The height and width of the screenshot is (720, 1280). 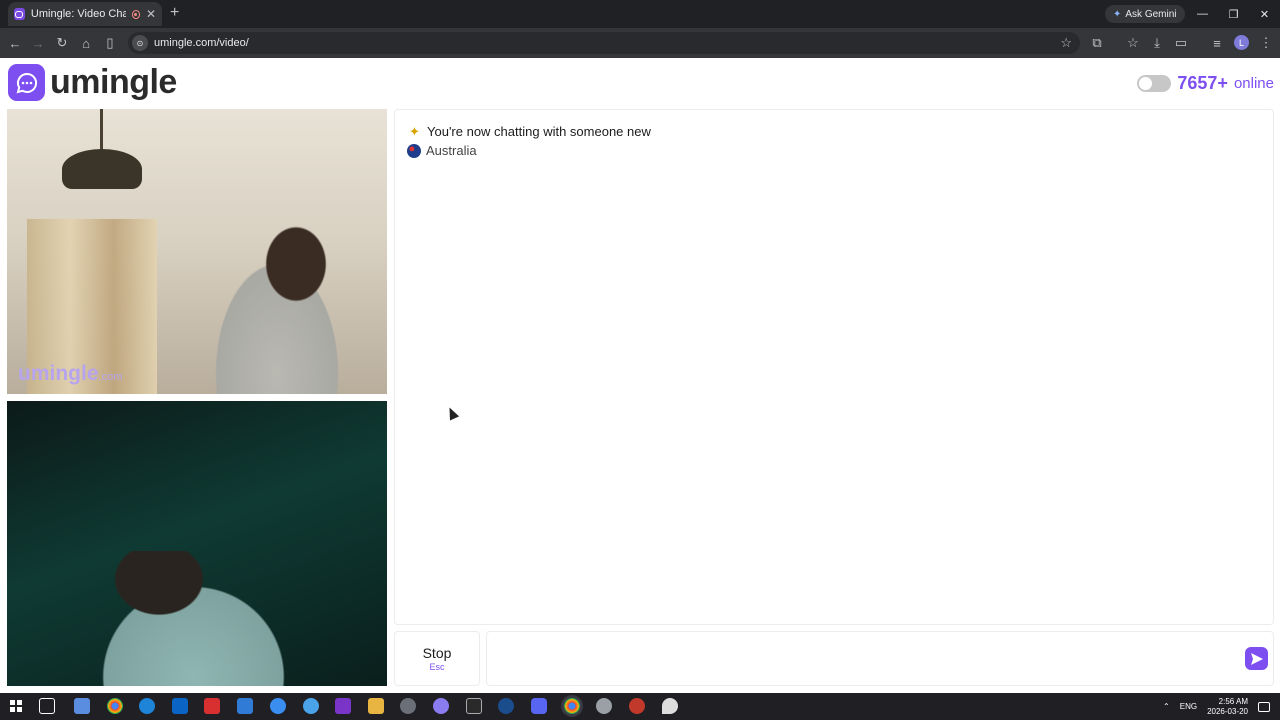 What do you see at coordinates (1188, 706) in the screenshot?
I see `language-indicator: ENG` at bounding box center [1188, 706].